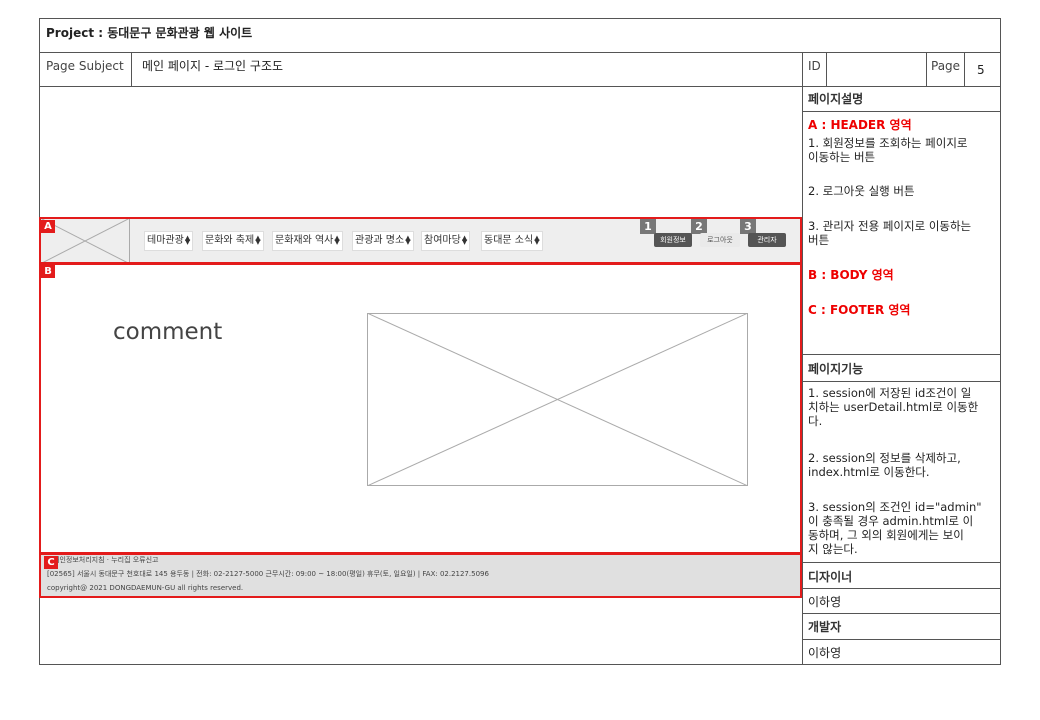 The image size is (1040, 720). Describe the element at coordinates (859, 310) in the screenshot. I see `region-c-title: C : FOOTER 영역` at that location.